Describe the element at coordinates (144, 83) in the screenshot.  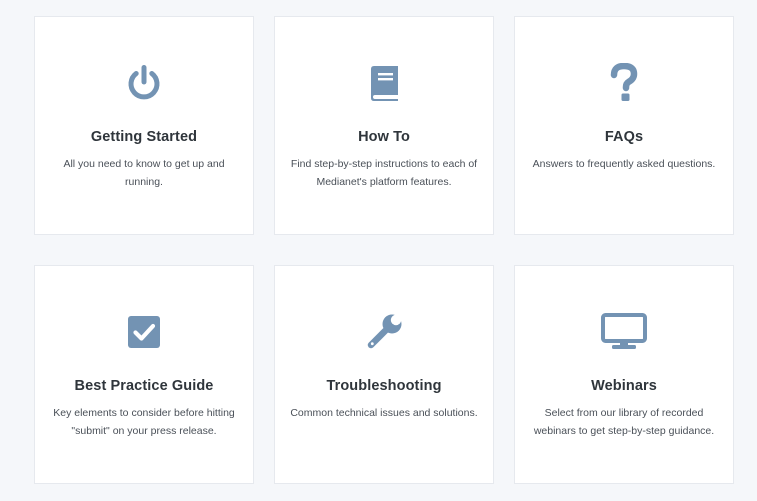
I see `power-icon` at that location.